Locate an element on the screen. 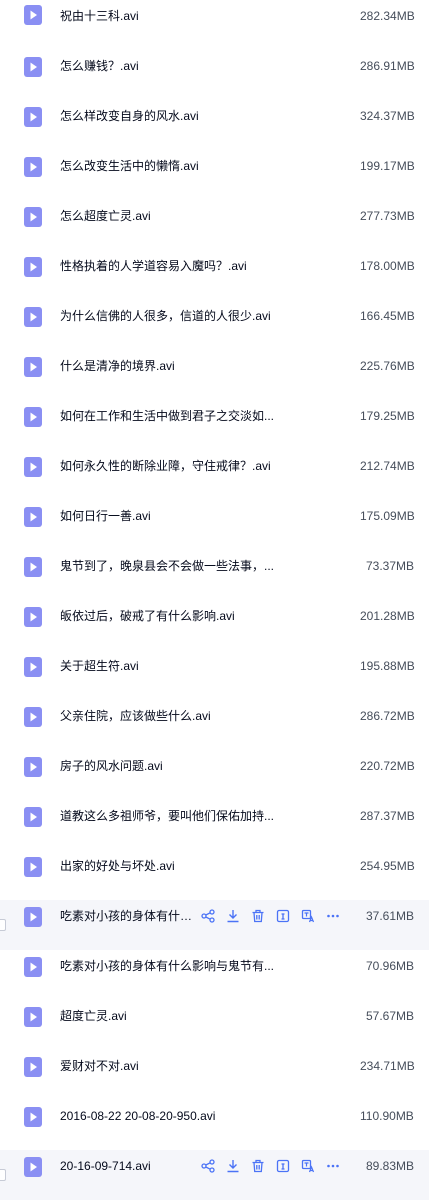 The image size is (429, 1200). file-size: 199.17MB is located at coordinates (387, 166).